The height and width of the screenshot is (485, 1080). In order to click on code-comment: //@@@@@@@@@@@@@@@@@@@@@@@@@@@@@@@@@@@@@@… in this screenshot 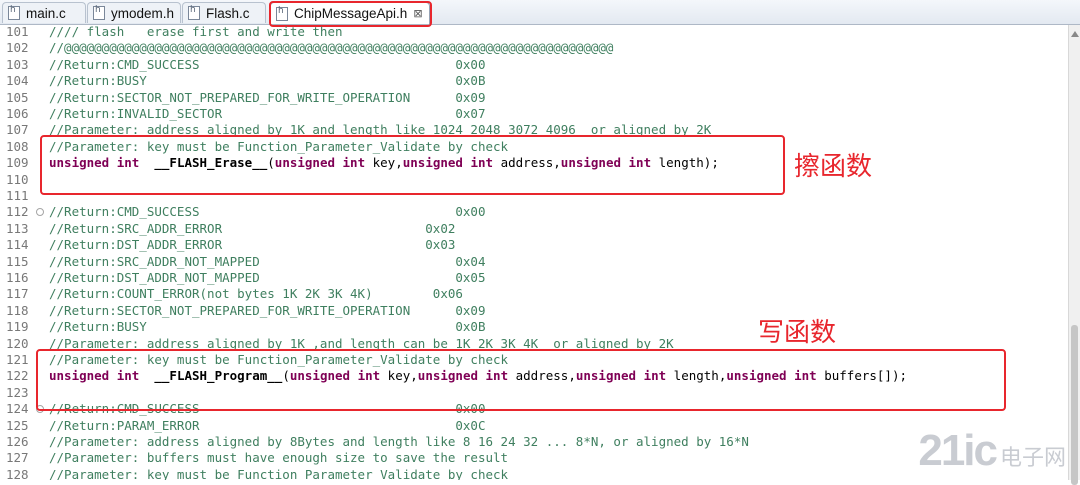, I will do `click(331, 48)`.